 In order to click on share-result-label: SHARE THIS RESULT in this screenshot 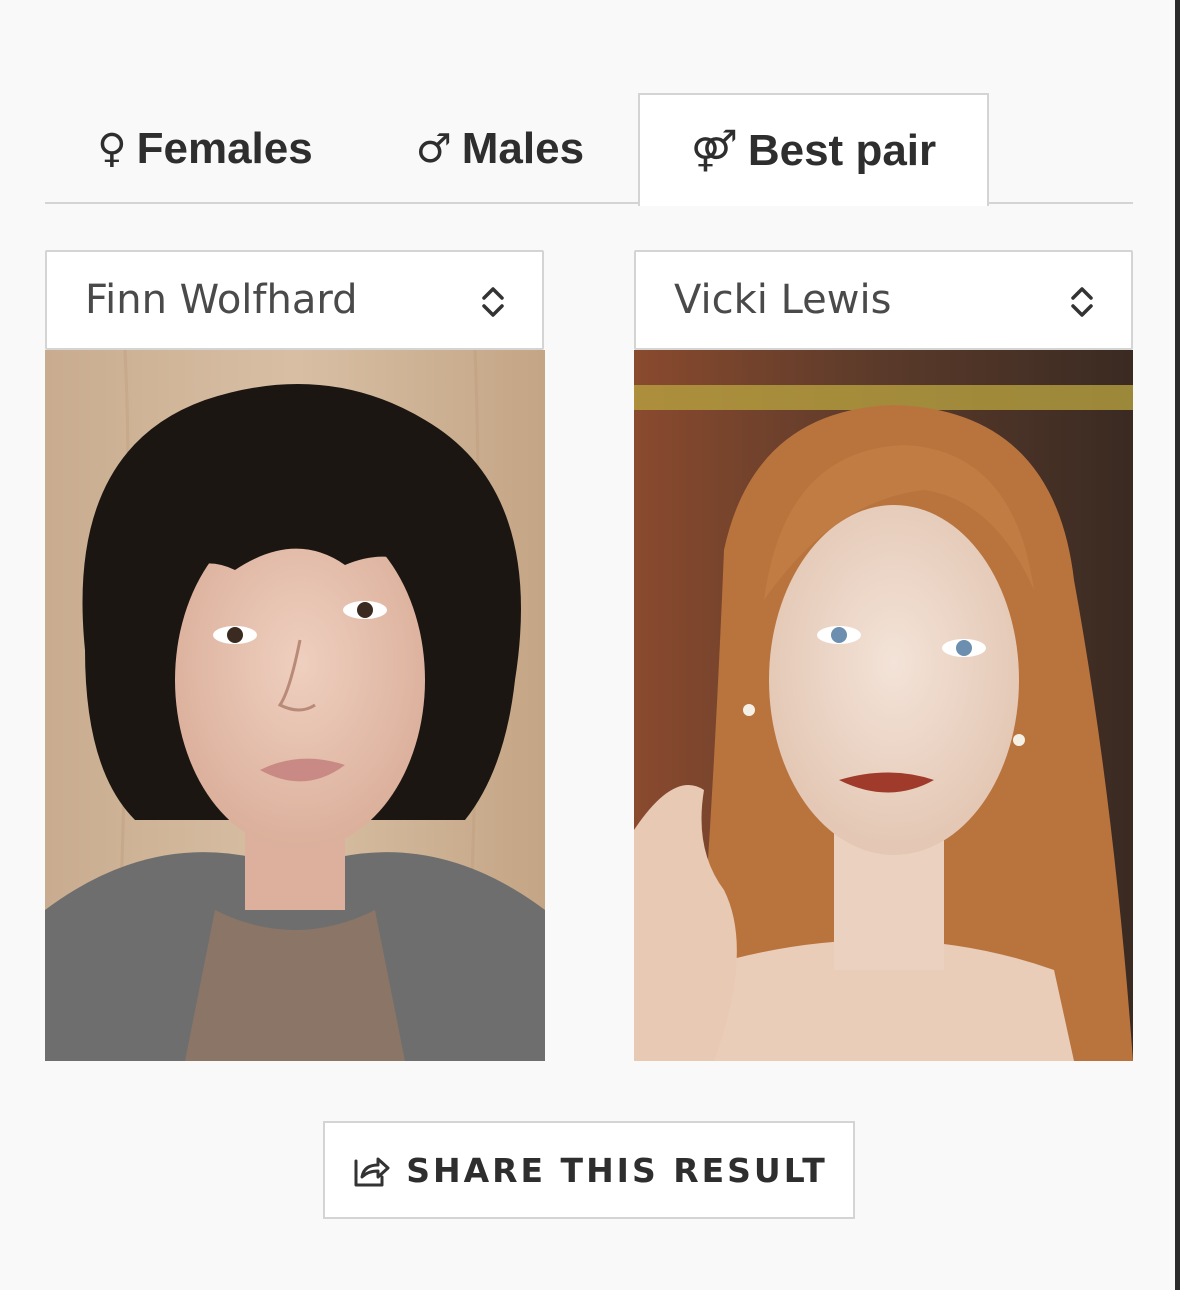, I will do `click(617, 1170)`.